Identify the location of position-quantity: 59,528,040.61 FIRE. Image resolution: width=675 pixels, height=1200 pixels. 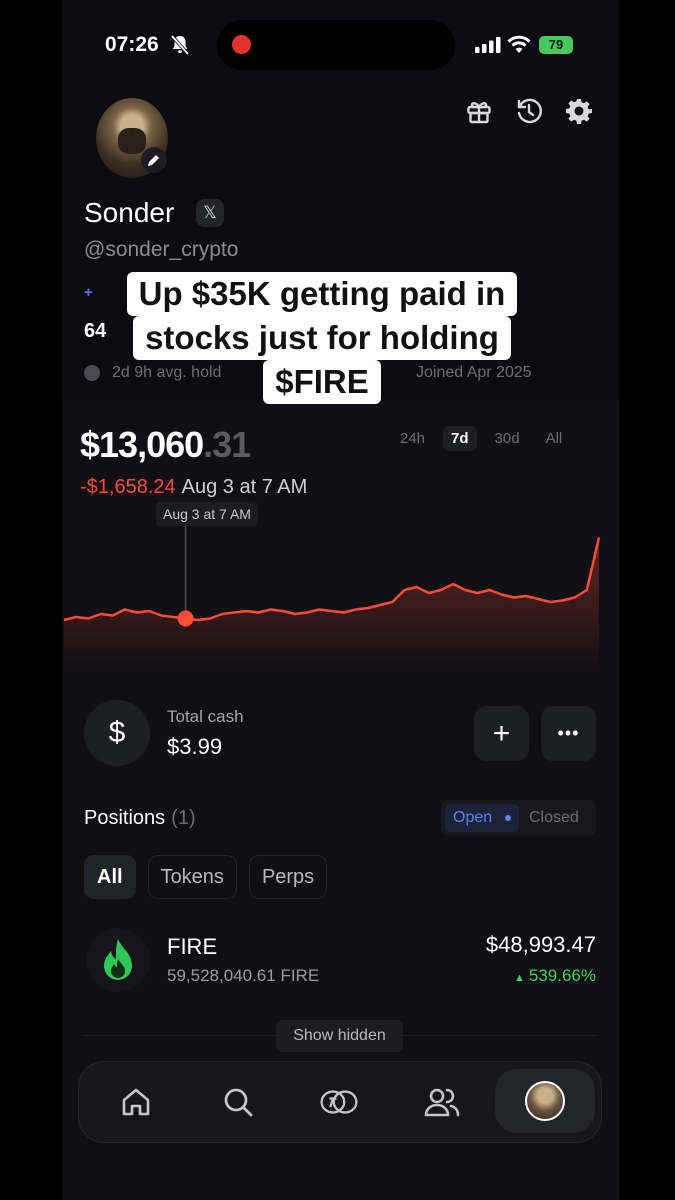
(243, 975).